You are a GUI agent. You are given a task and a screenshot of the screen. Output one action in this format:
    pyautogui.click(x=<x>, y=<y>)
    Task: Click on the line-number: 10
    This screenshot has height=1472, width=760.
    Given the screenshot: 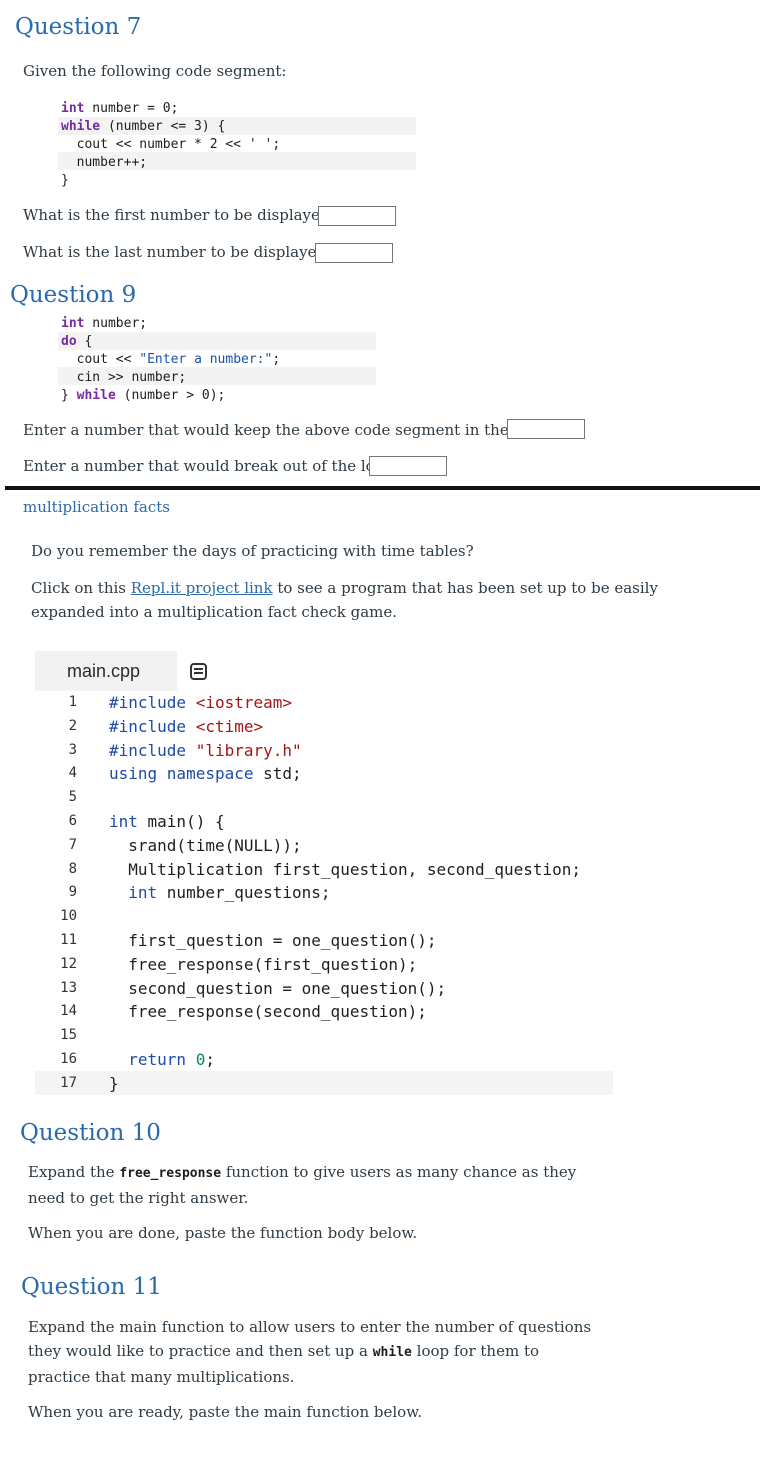 What is the action you would take?
    pyautogui.click(x=68, y=916)
    